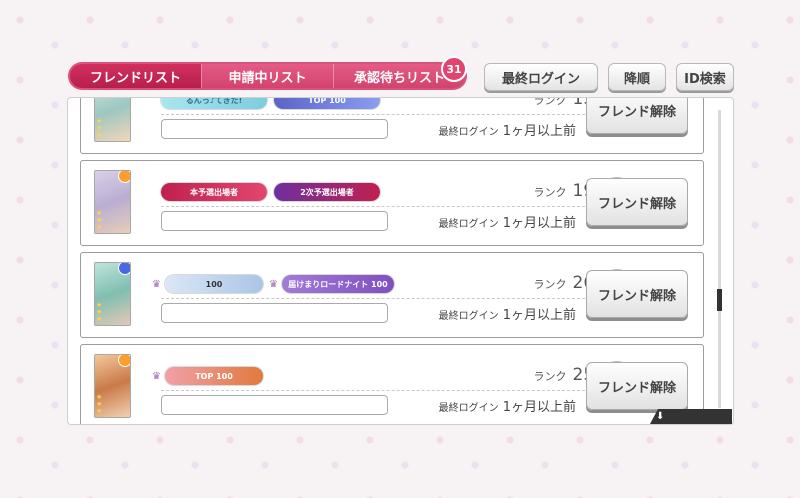  I want to click on title-badge: 100, so click(214, 284).